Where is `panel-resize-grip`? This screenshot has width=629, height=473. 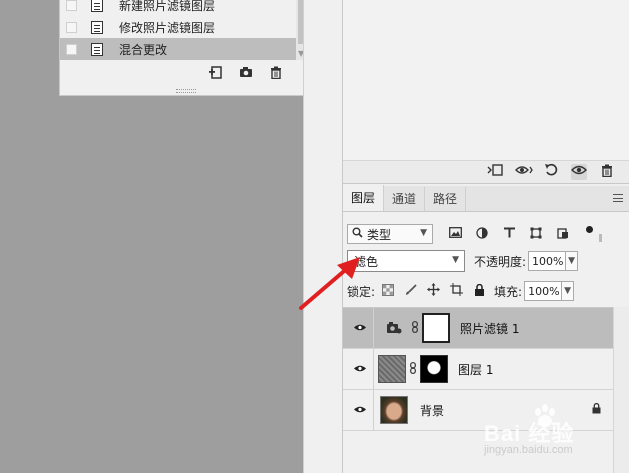
panel-resize-grip is located at coordinates (186, 91).